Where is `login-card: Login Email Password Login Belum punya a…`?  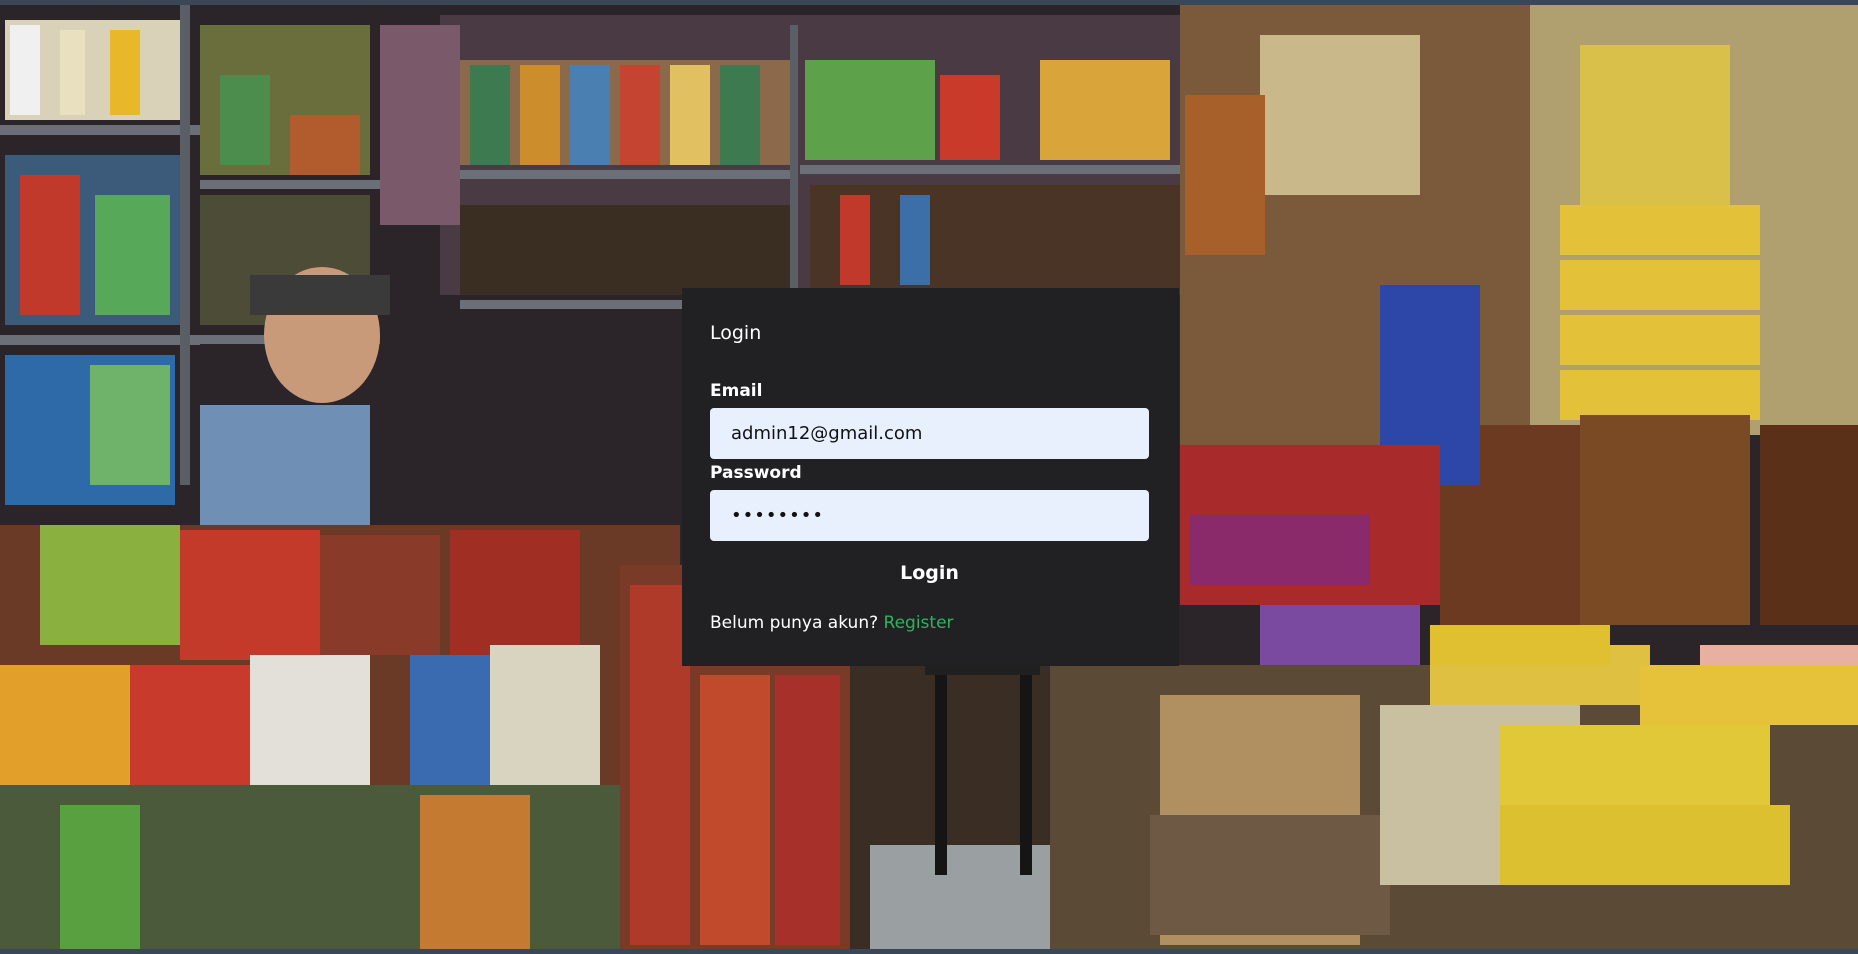 login-card: Login Email Password Login Belum punya a… is located at coordinates (930, 477).